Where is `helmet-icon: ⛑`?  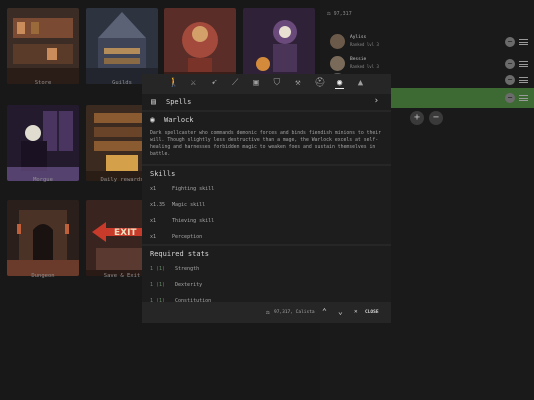
helmet-icon: ⛑ is located at coordinates (319, 83).